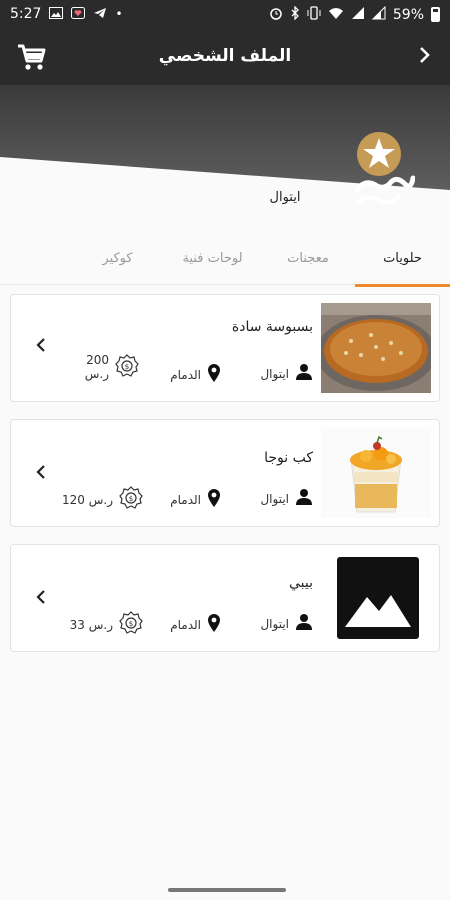  I want to click on vibrate-icon, so click(314, 14).